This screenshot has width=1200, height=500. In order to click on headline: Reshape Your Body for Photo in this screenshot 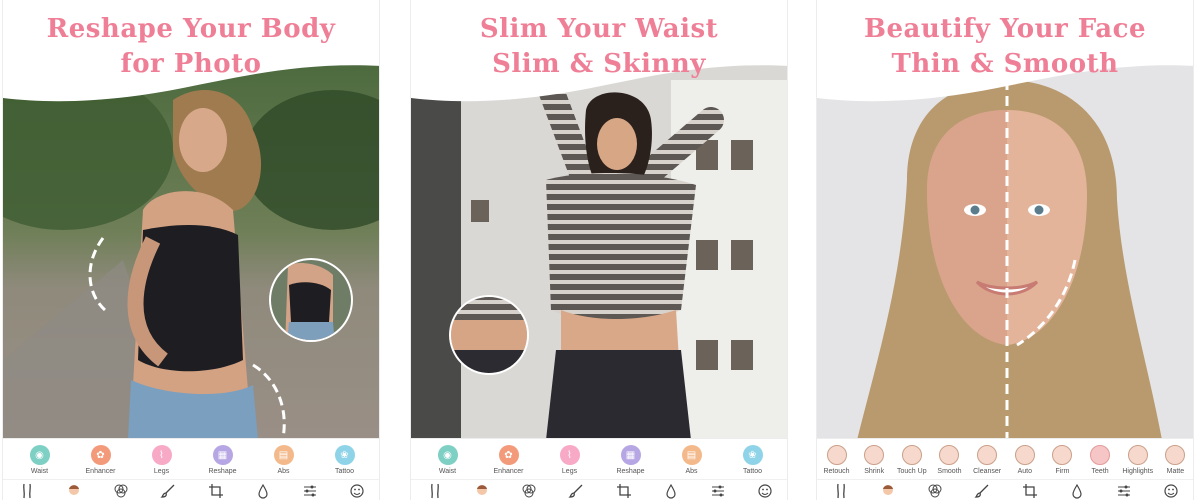, I will do `click(191, 47)`.